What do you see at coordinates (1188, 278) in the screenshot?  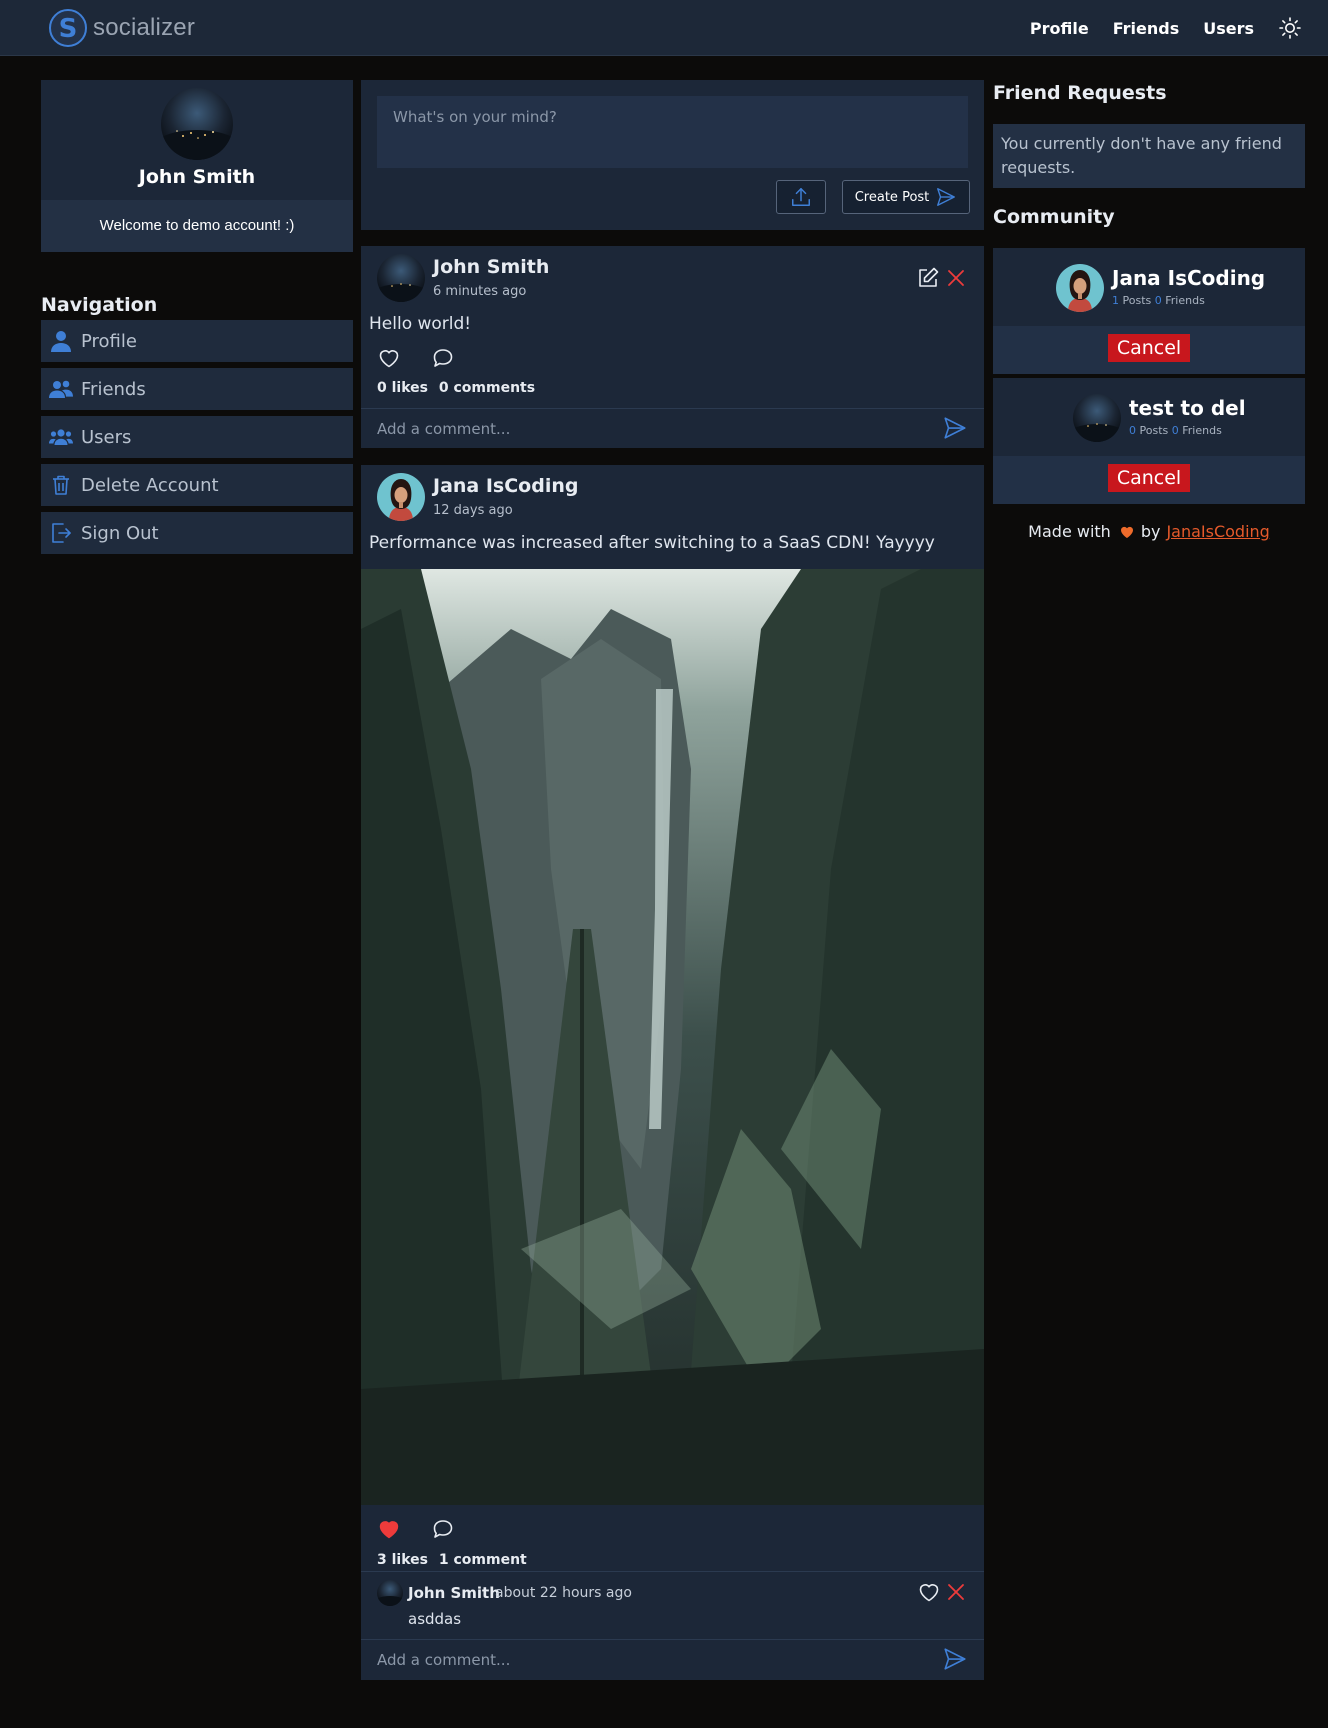 I see `community-user-name: Jana IsCoding` at bounding box center [1188, 278].